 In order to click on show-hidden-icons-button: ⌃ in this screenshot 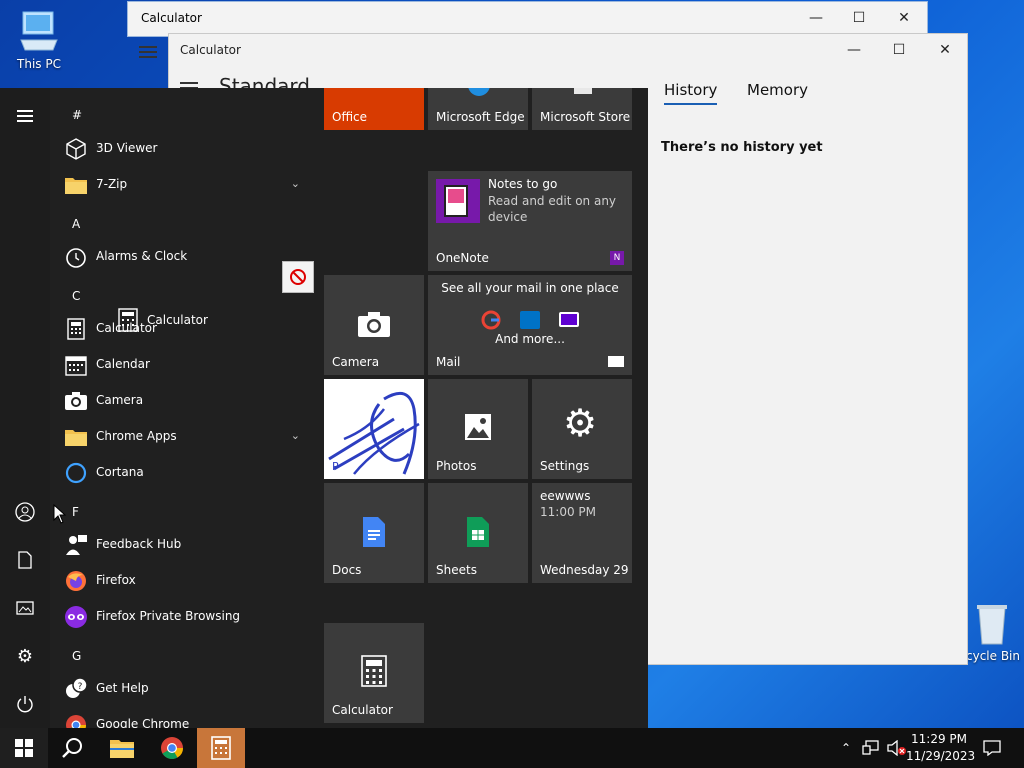, I will do `click(846, 748)`.